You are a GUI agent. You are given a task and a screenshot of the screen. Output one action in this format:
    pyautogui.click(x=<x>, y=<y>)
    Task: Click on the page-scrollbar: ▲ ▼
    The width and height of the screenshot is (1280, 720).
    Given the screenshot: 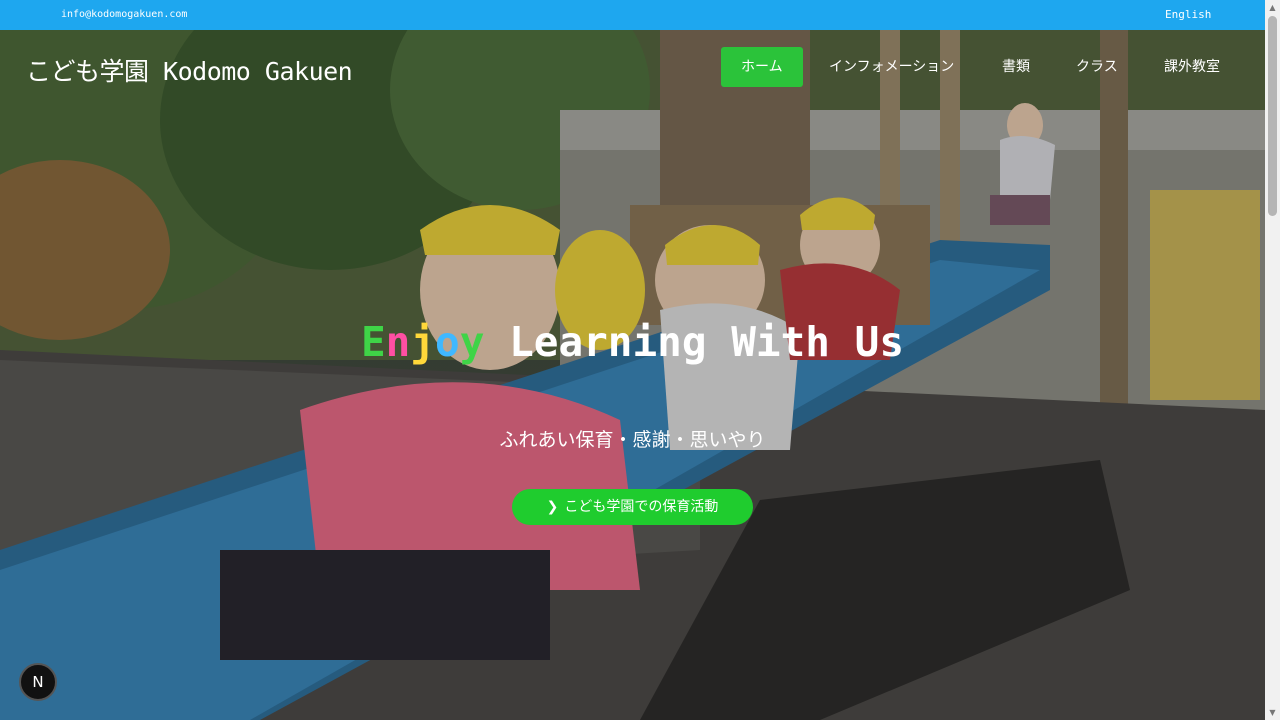 What is the action you would take?
    pyautogui.click(x=1272, y=360)
    